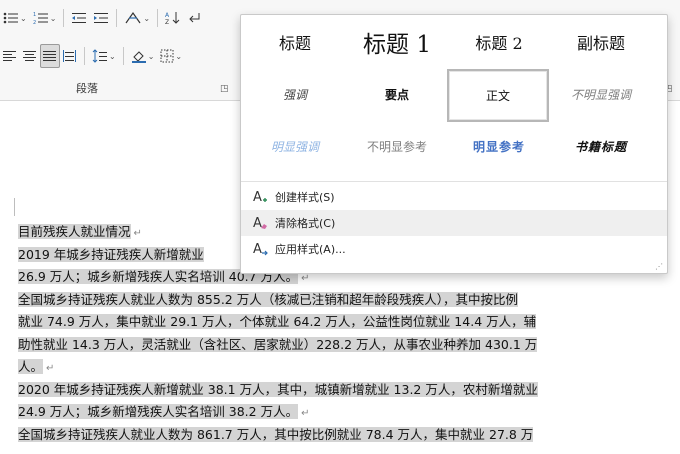 The height and width of the screenshot is (454, 680). What do you see at coordinates (143, 56) in the screenshot?
I see `shading-icon: ⌄` at bounding box center [143, 56].